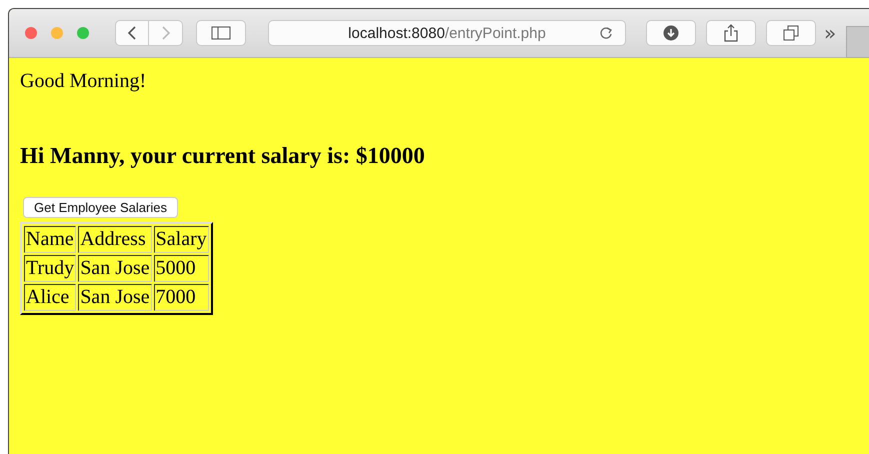  I want to click on get-salaries-button: Get Employee Salaries, so click(100, 207).